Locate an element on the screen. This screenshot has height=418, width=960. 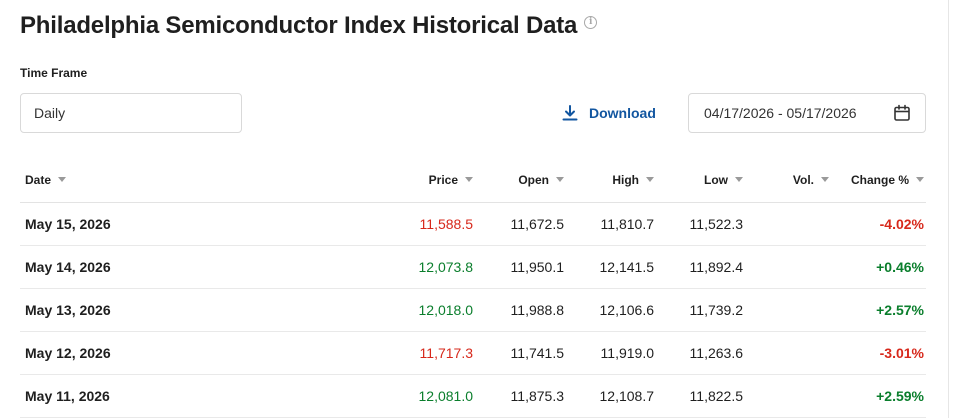
cell-date: May 12, 2026 is located at coordinates (92, 353).